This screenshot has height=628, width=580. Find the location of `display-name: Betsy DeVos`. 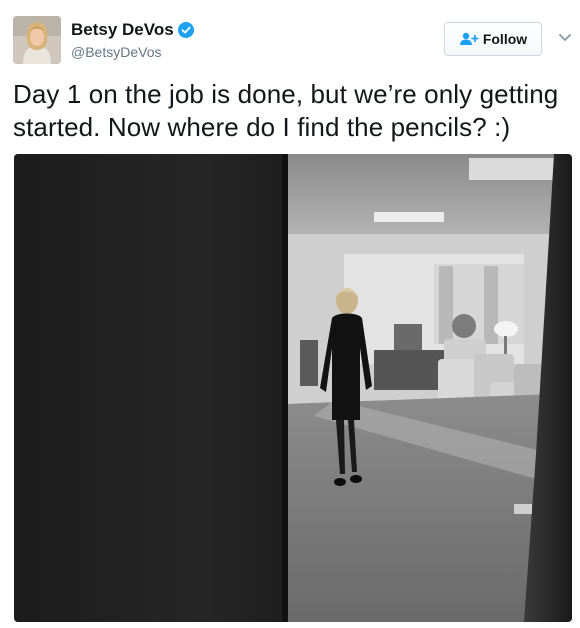

display-name: Betsy DeVos is located at coordinates (122, 30).